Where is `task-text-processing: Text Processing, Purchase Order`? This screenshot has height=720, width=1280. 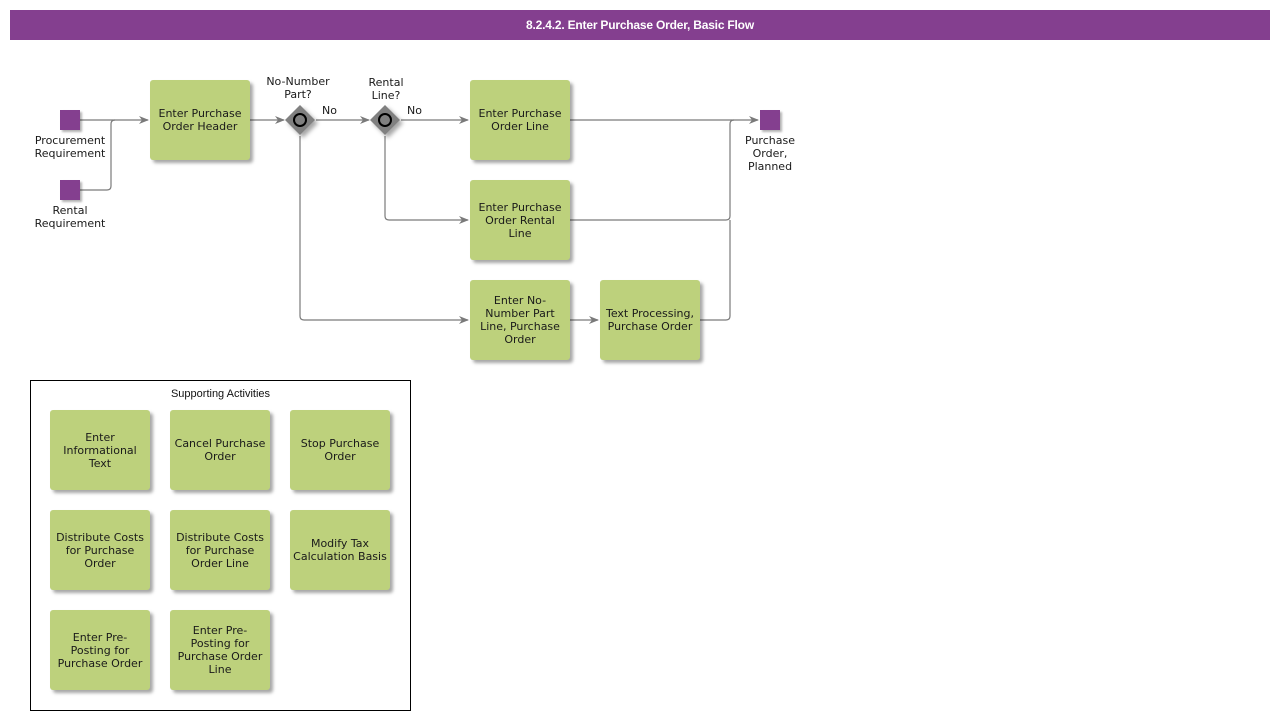
task-text-processing: Text Processing, Purchase Order is located at coordinates (650, 320).